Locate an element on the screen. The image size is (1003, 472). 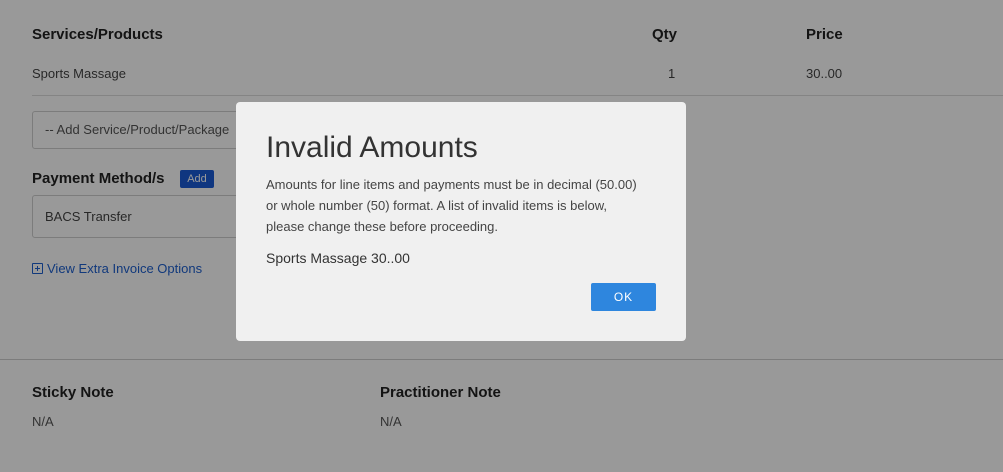
invalid-item: Sports Massage 30..00 is located at coordinates (338, 258).